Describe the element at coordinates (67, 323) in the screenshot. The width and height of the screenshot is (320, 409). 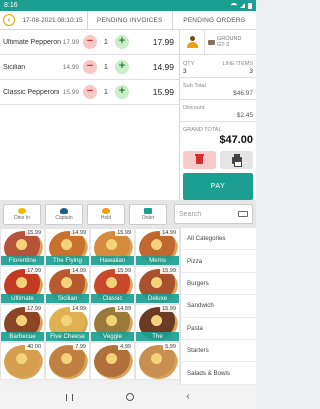
I see `product-card: 14.99 Five Cheese` at that location.